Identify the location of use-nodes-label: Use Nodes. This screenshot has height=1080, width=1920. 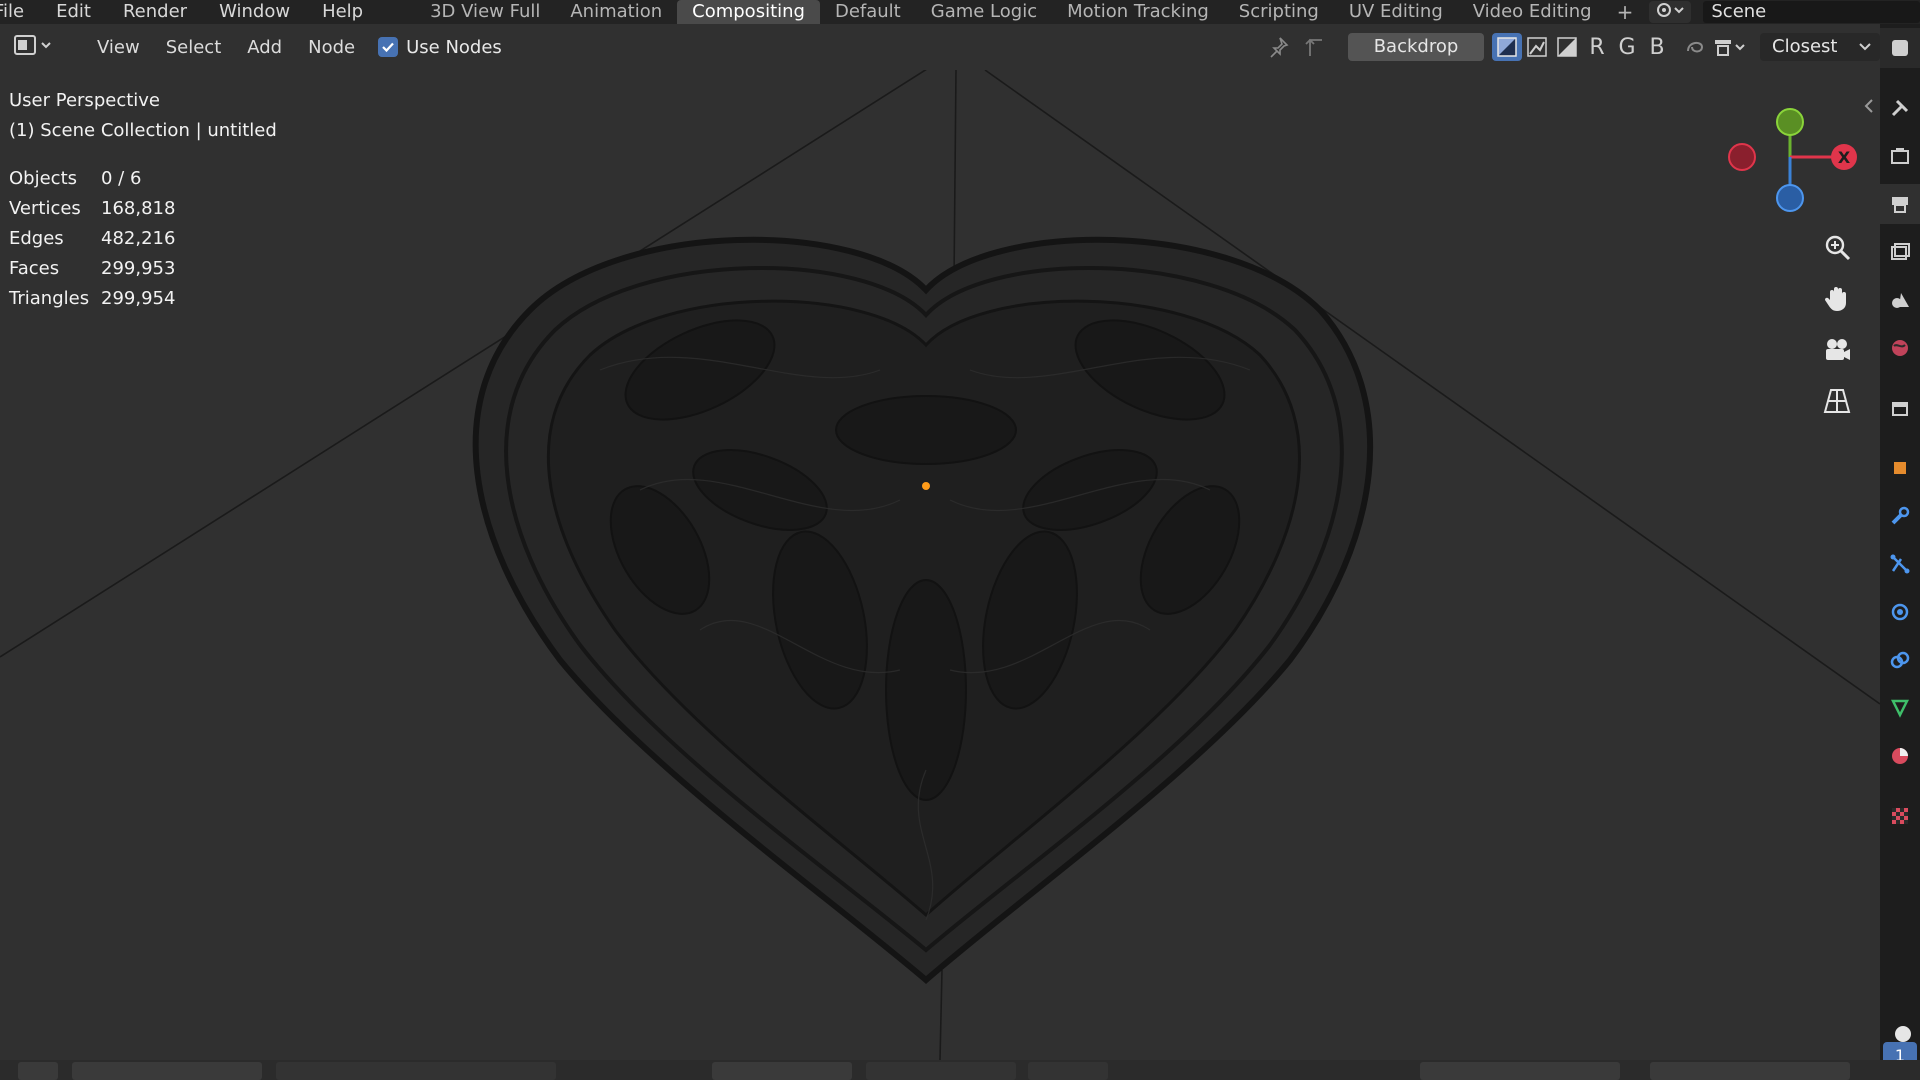
(454, 47).